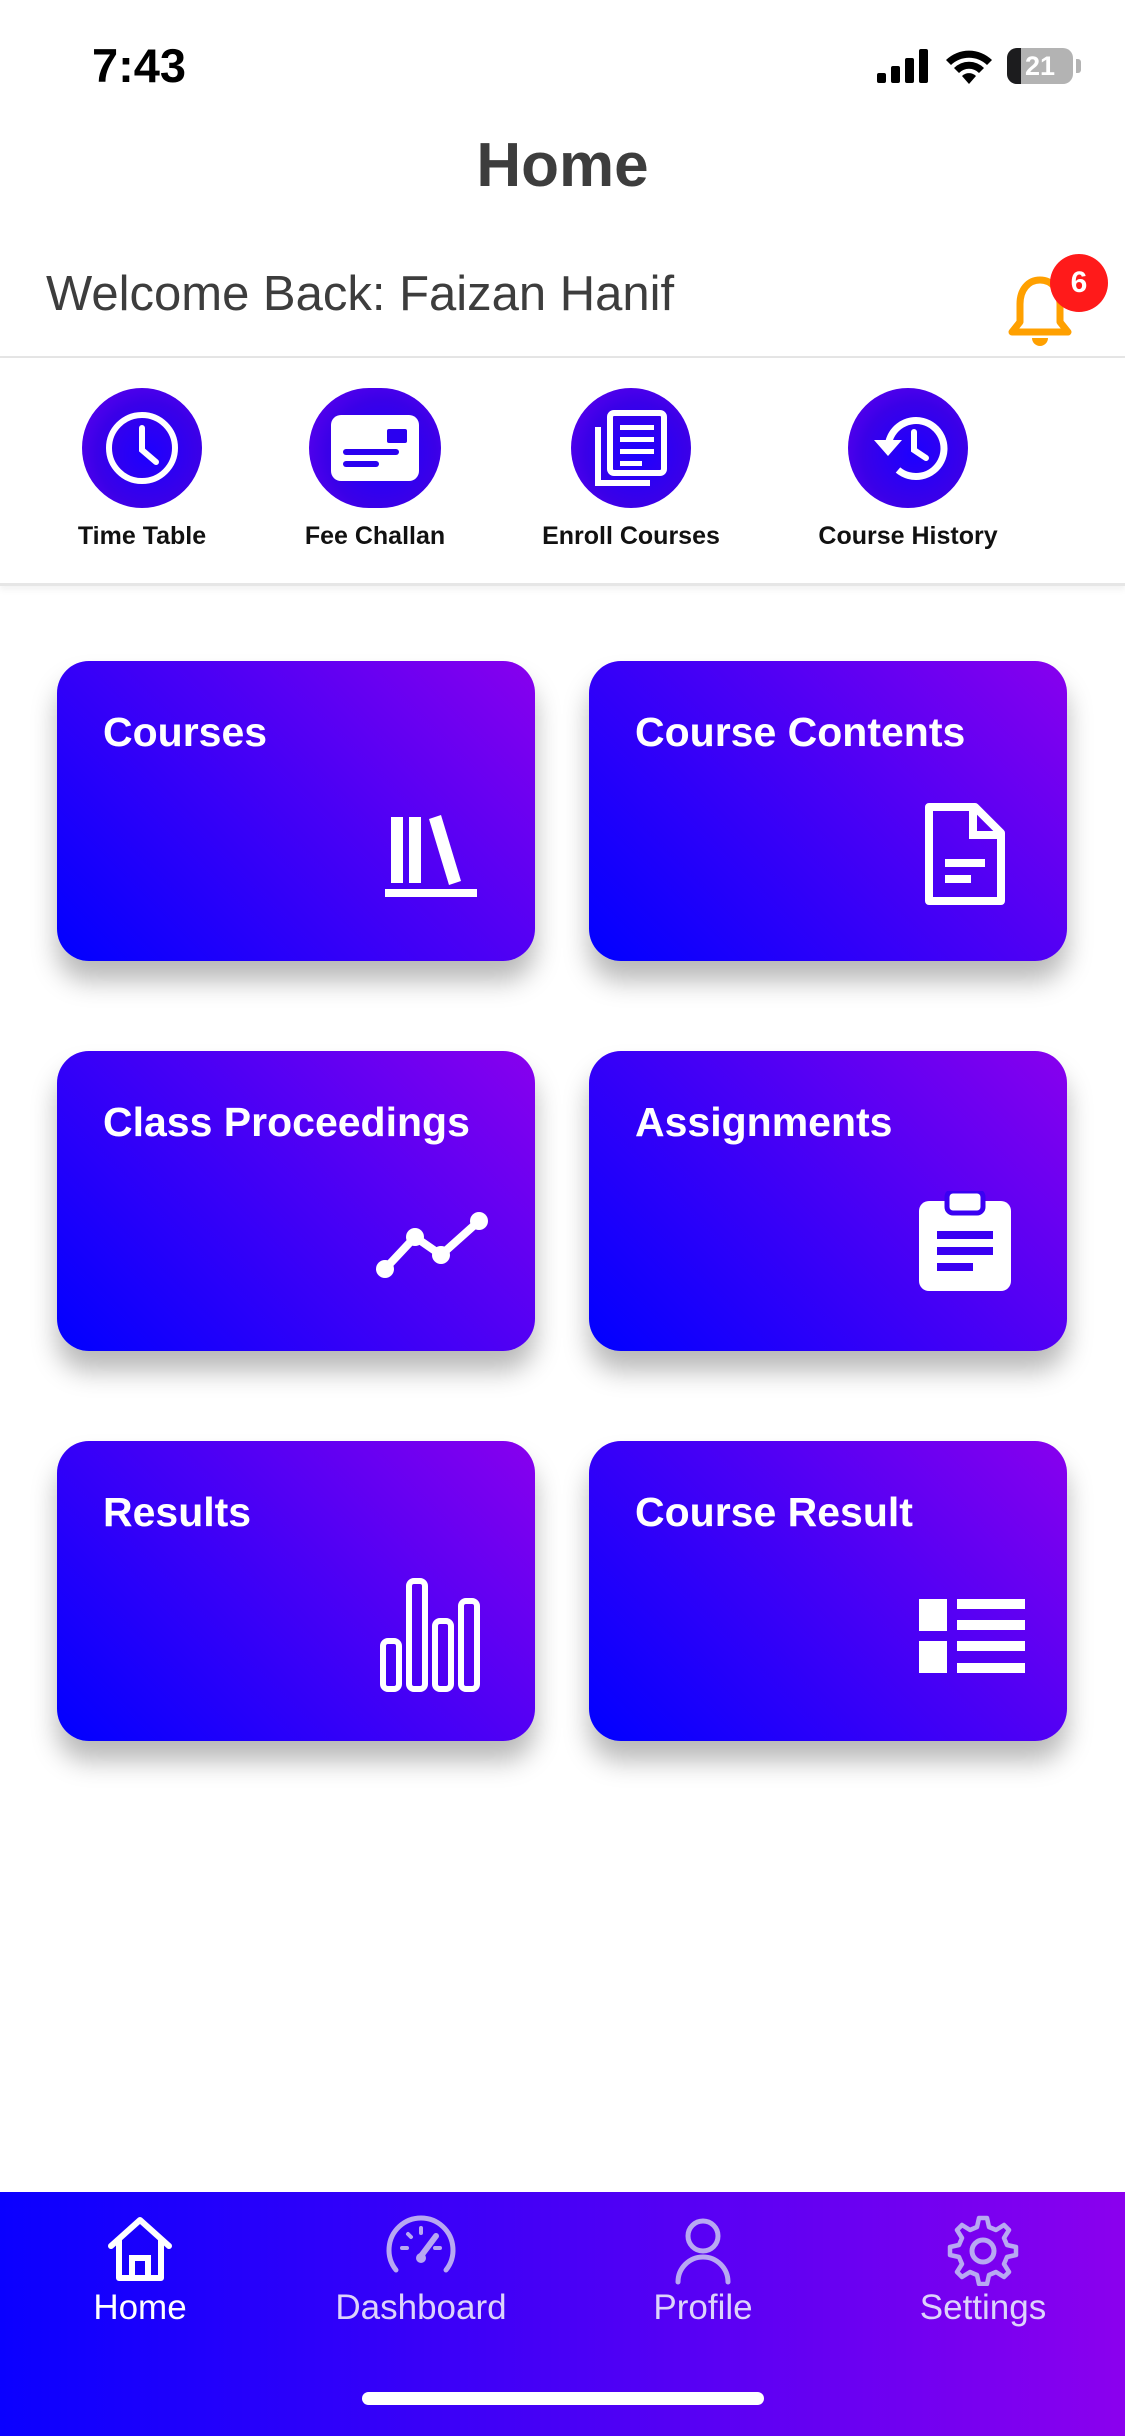  What do you see at coordinates (421, 2244) in the screenshot?
I see `speedometer-icon` at bounding box center [421, 2244].